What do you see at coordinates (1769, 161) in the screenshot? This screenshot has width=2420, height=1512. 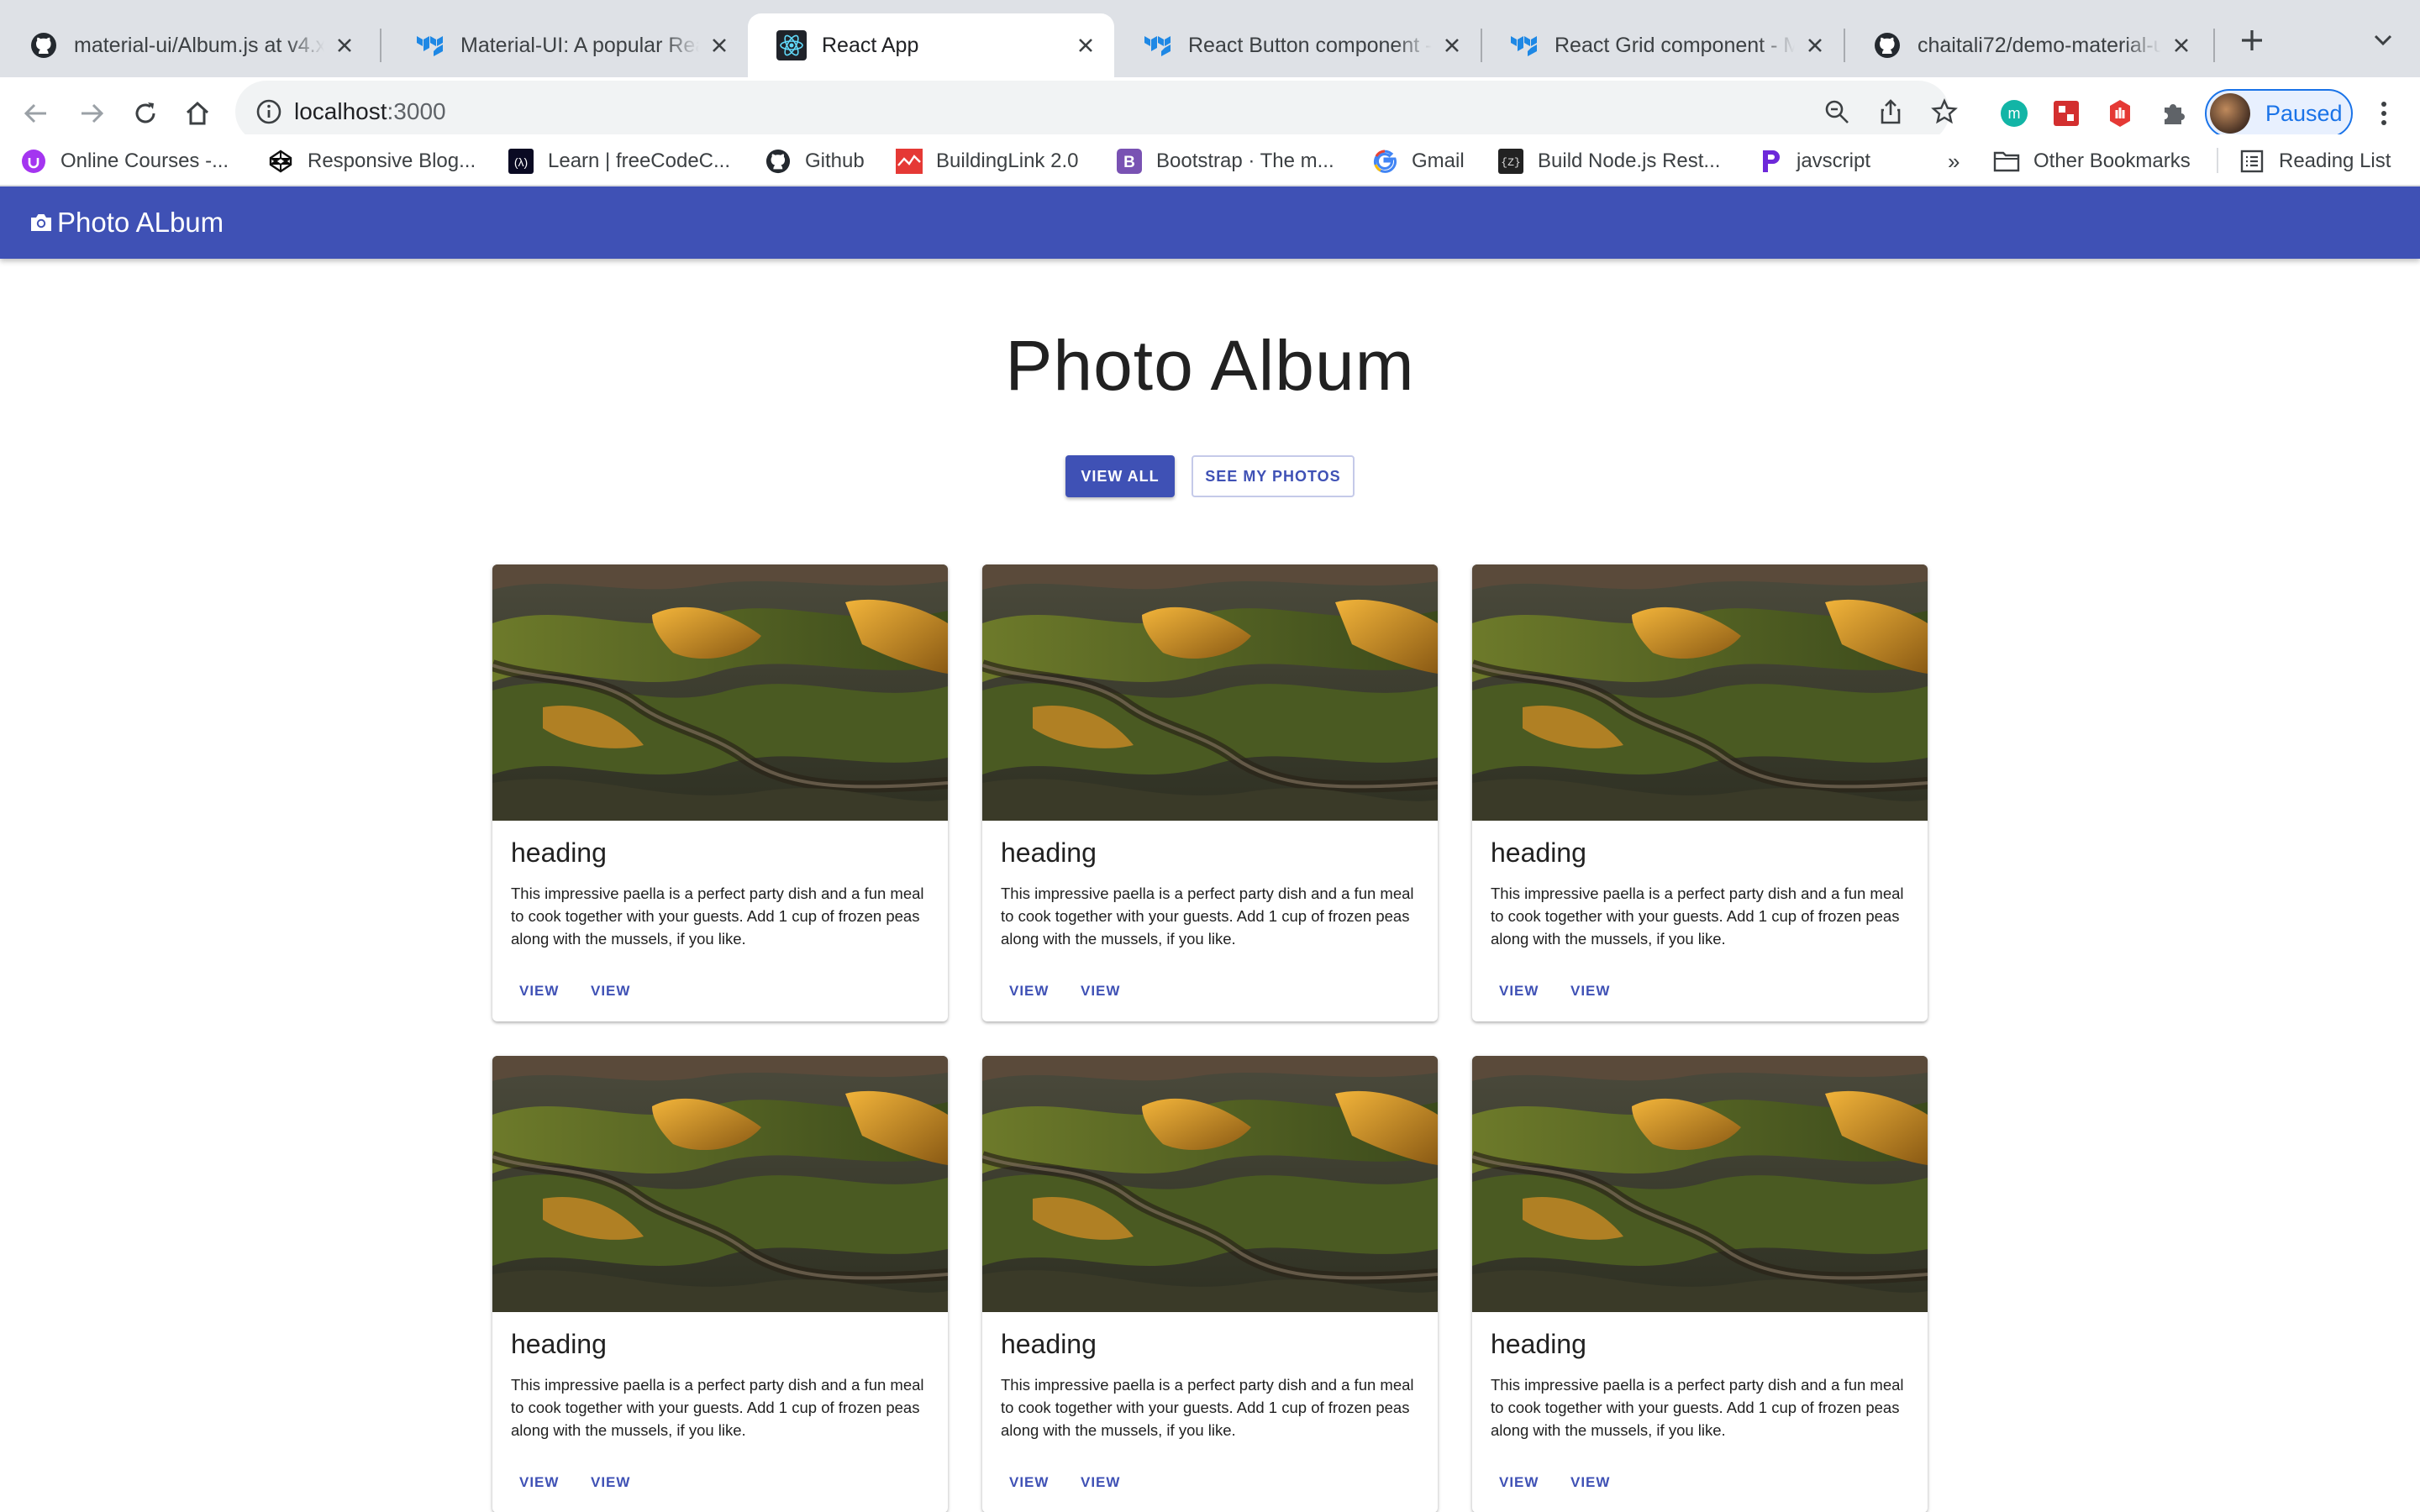 I see `pabbly-icon` at bounding box center [1769, 161].